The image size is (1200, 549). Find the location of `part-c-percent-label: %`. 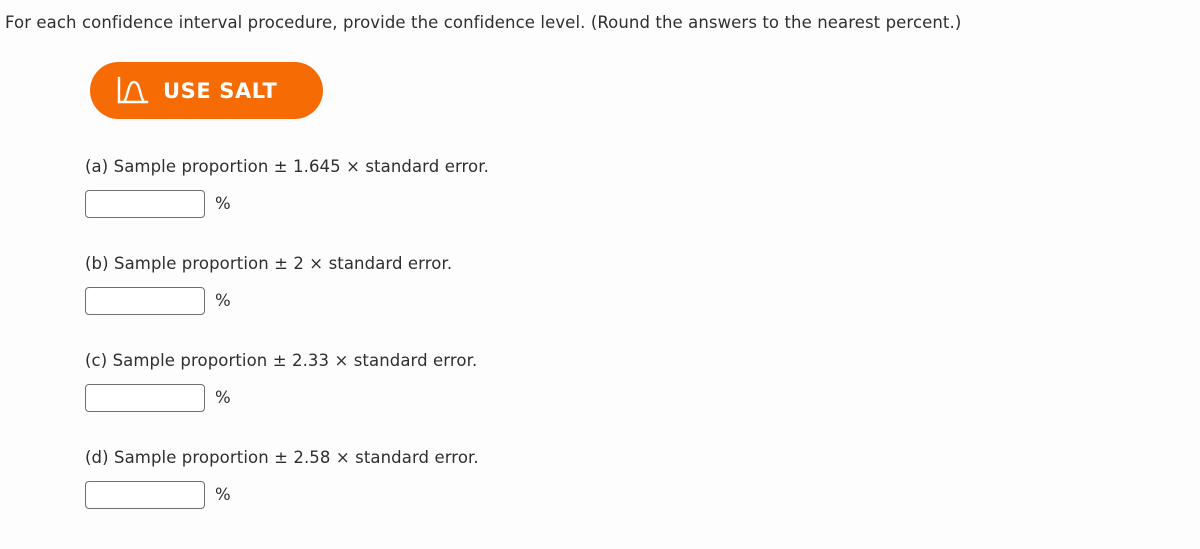

part-c-percent-label: % is located at coordinates (223, 397).